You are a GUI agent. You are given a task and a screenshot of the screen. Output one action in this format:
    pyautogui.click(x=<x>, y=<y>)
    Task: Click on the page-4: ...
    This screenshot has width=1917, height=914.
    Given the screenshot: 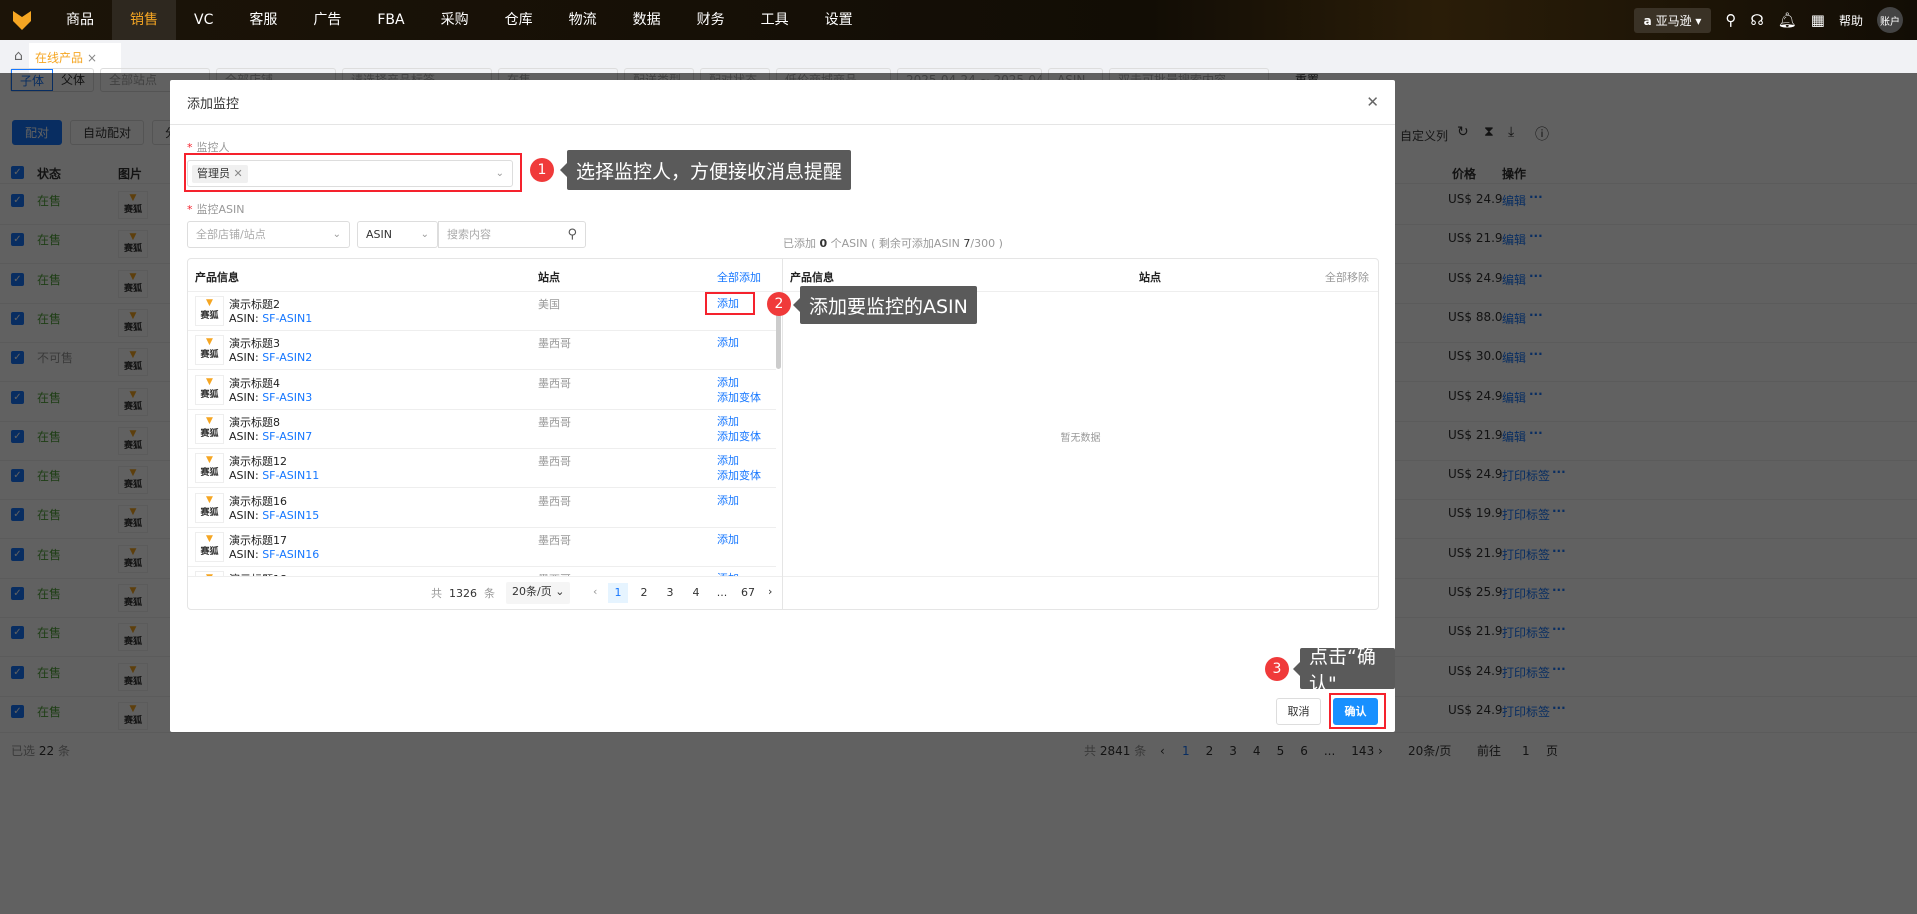 What is the action you would take?
    pyautogui.click(x=722, y=593)
    